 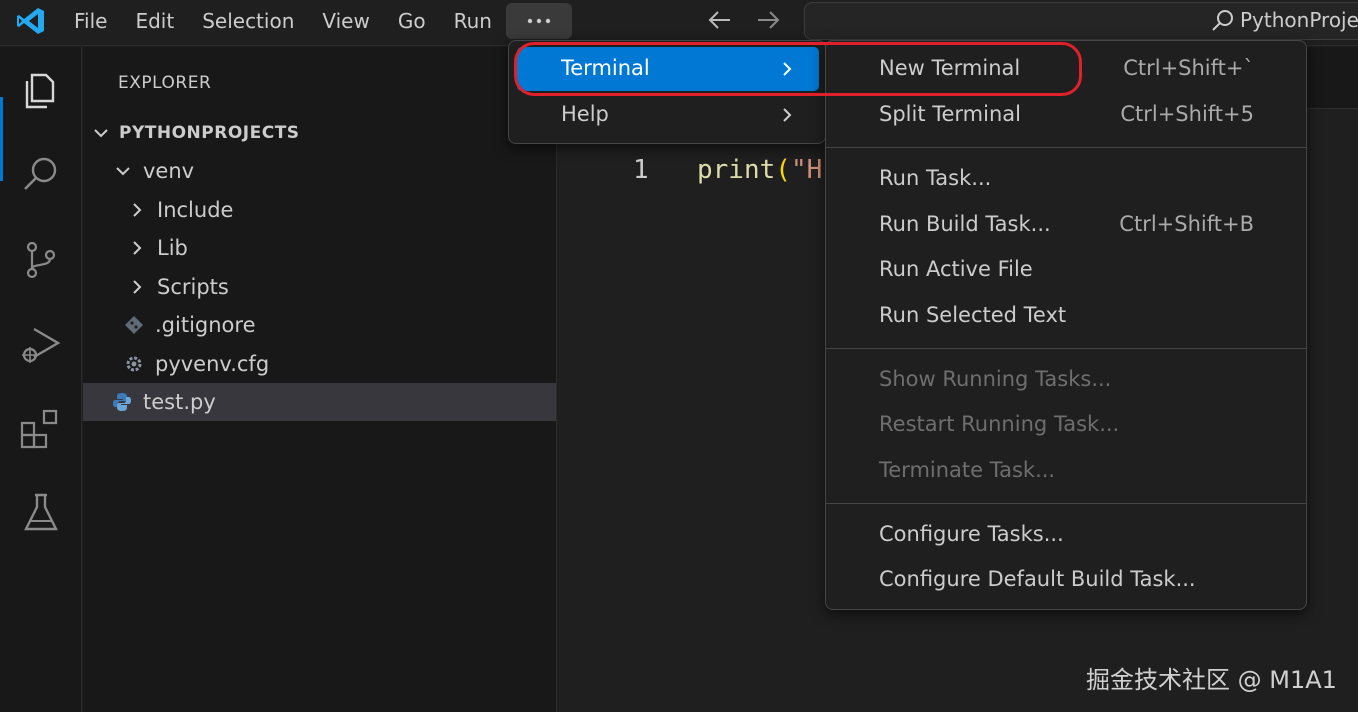 I want to click on vscode-logo-icon, so click(x=30, y=21).